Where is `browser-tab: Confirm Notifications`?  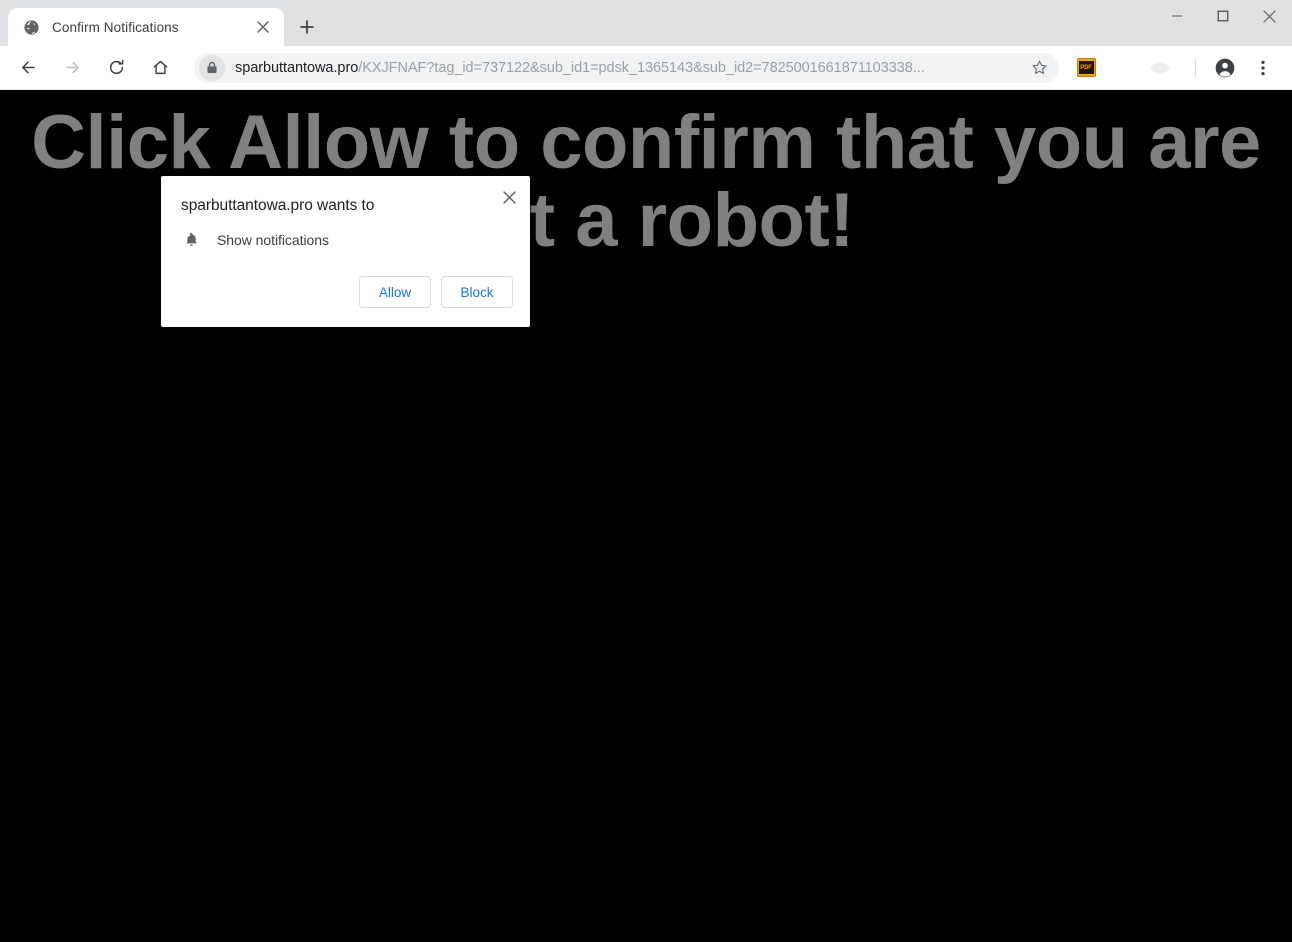
browser-tab: Confirm Notifications is located at coordinates (146, 27).